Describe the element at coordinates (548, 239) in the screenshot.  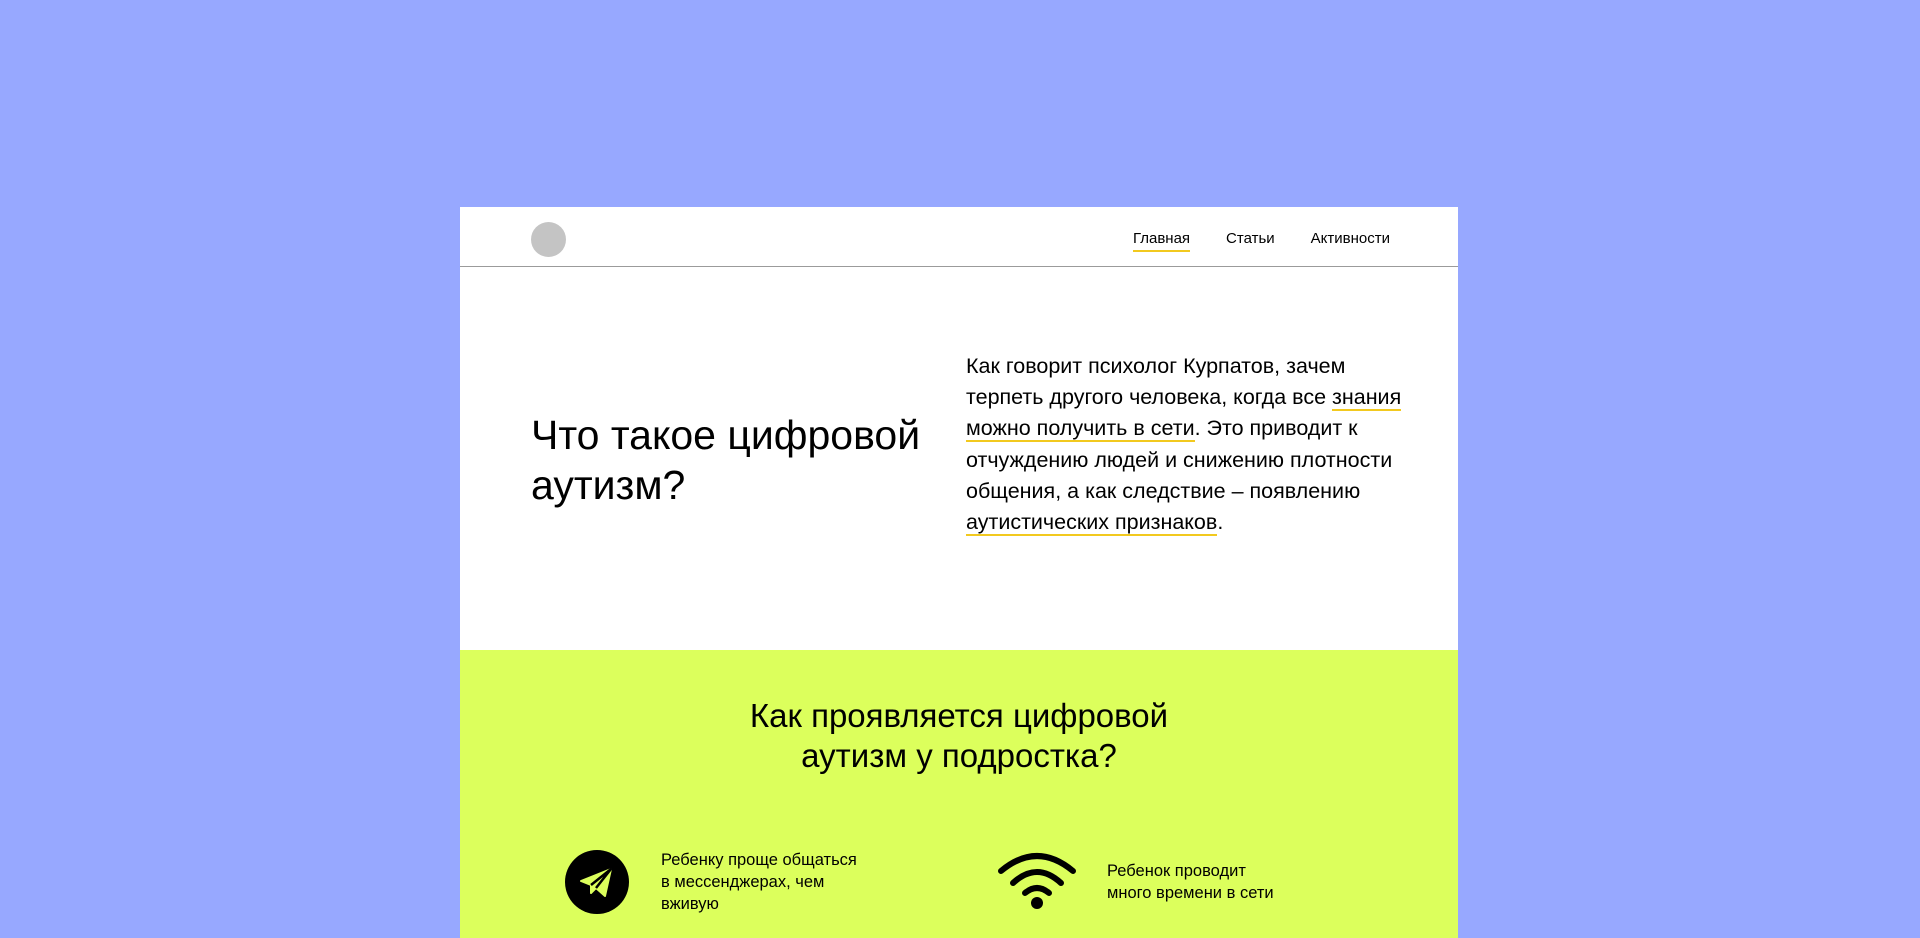
I see `logo` at that location.